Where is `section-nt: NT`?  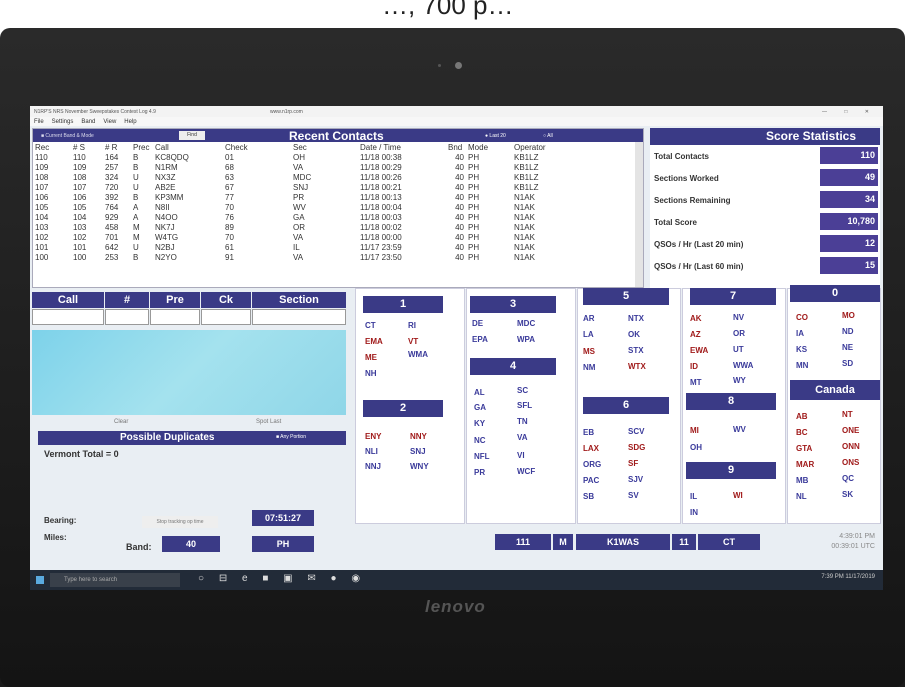
section-nt: NT is located at coordinates (847, 414).